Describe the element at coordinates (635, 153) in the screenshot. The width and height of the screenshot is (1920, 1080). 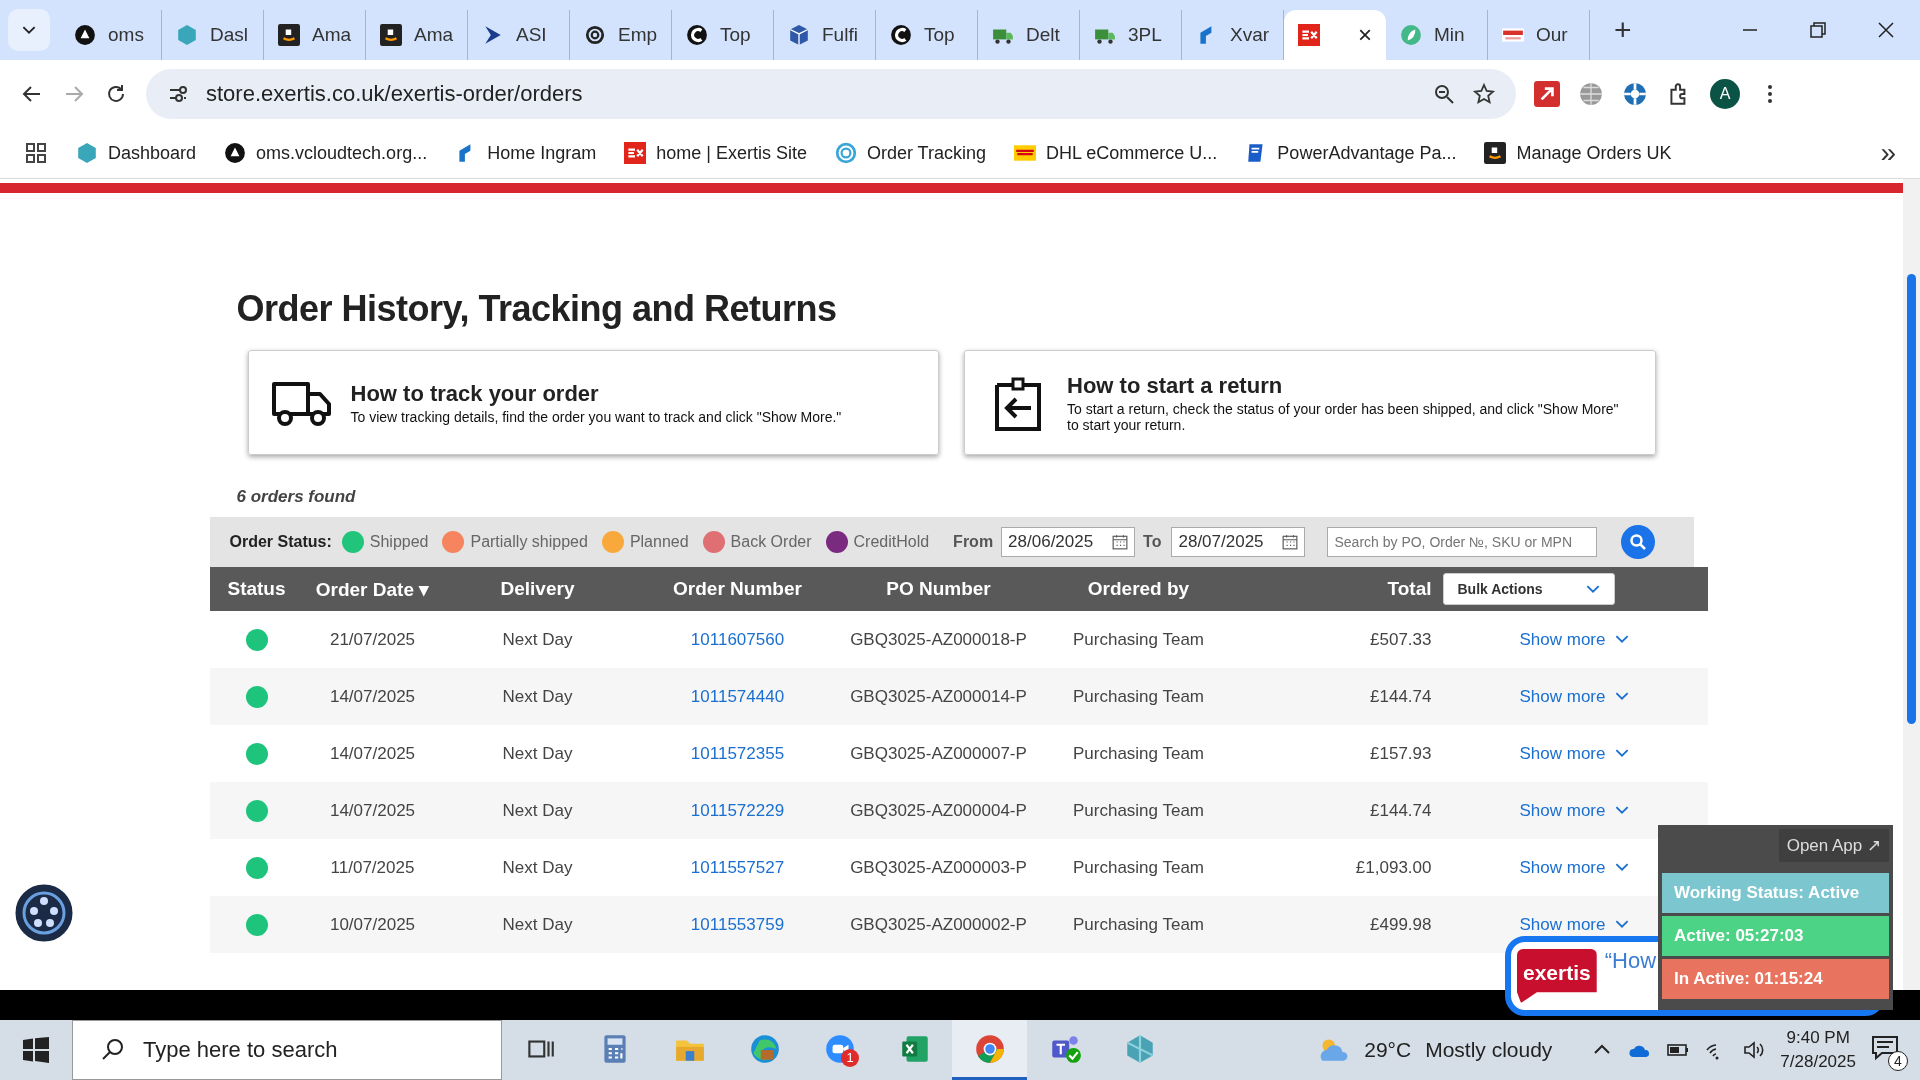
I see `ex-logo-icon` at that location.